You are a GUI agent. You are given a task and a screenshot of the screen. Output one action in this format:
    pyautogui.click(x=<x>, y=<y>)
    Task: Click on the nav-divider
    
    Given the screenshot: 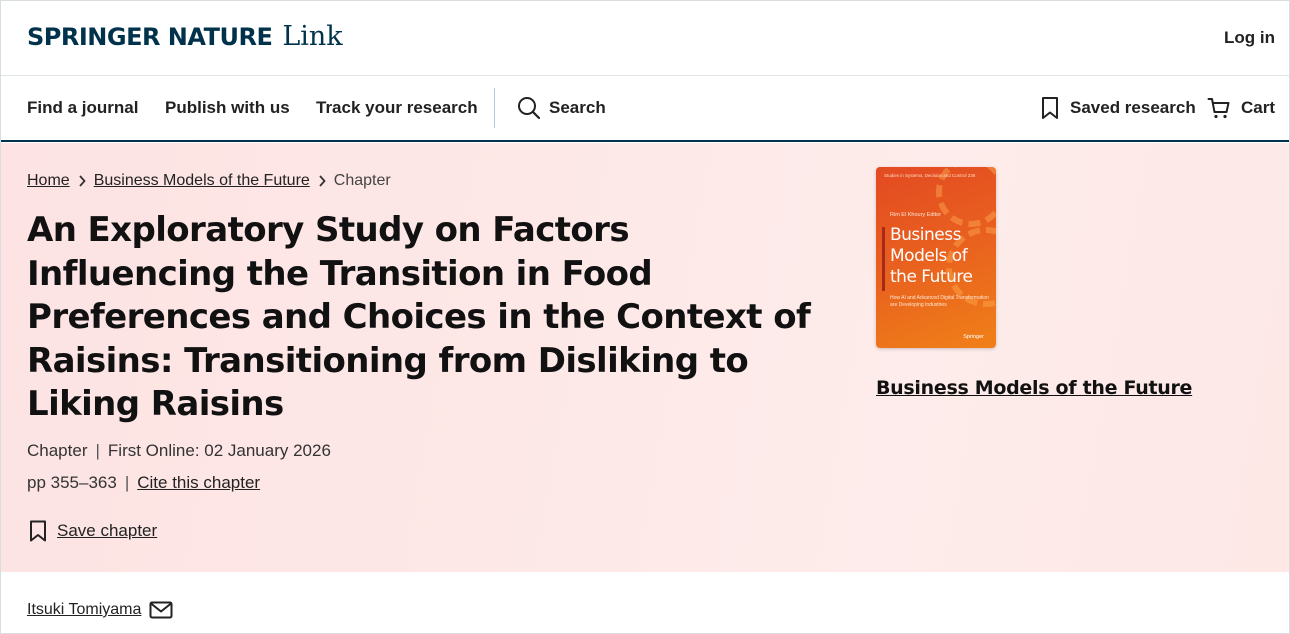 What is the action you would take?
    pyautogui.click(x=494, y=108)
    